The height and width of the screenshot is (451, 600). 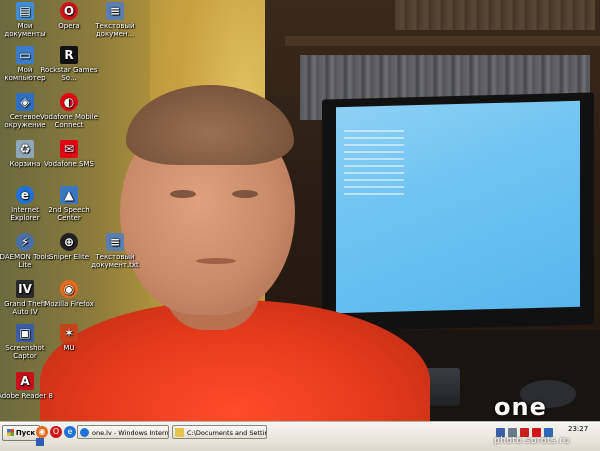 What do you see at coordinates (70, 432) in the screenshot?
I see `quick-launch-internet-explorer-icon: e` at bounding box center [70, 432].